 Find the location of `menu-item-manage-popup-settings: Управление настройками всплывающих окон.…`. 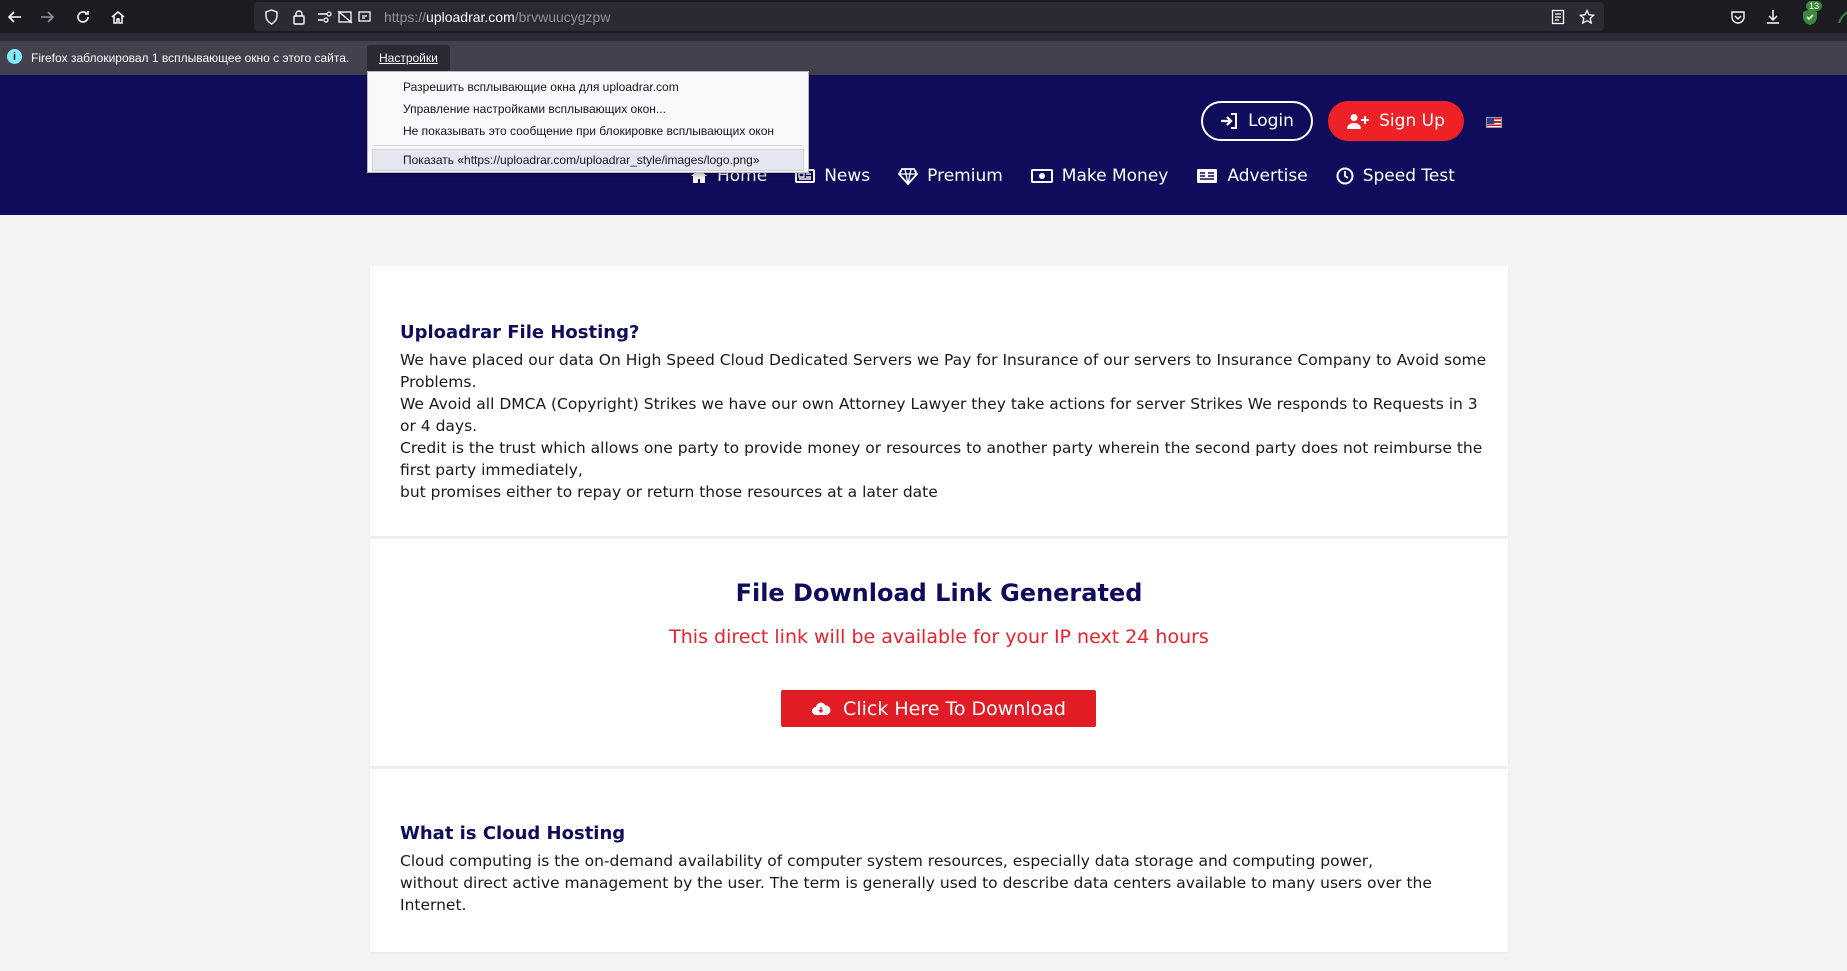

menu-item-manage-popup-settings: Управление настройками всплывающих окон.… is located at coordinates (534, 109).